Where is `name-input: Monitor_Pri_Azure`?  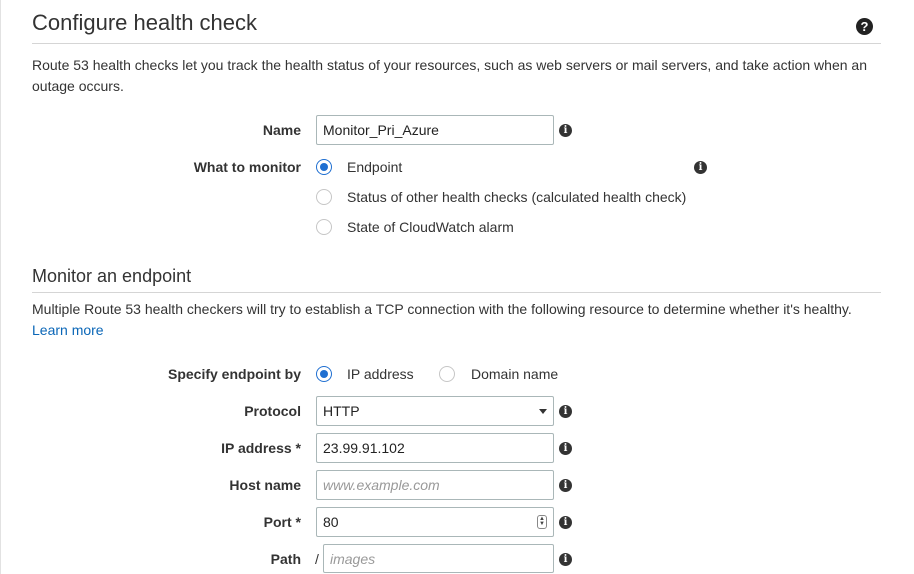 name-input: Monitor_Pri_Azure is located at coordinates (435, 130).